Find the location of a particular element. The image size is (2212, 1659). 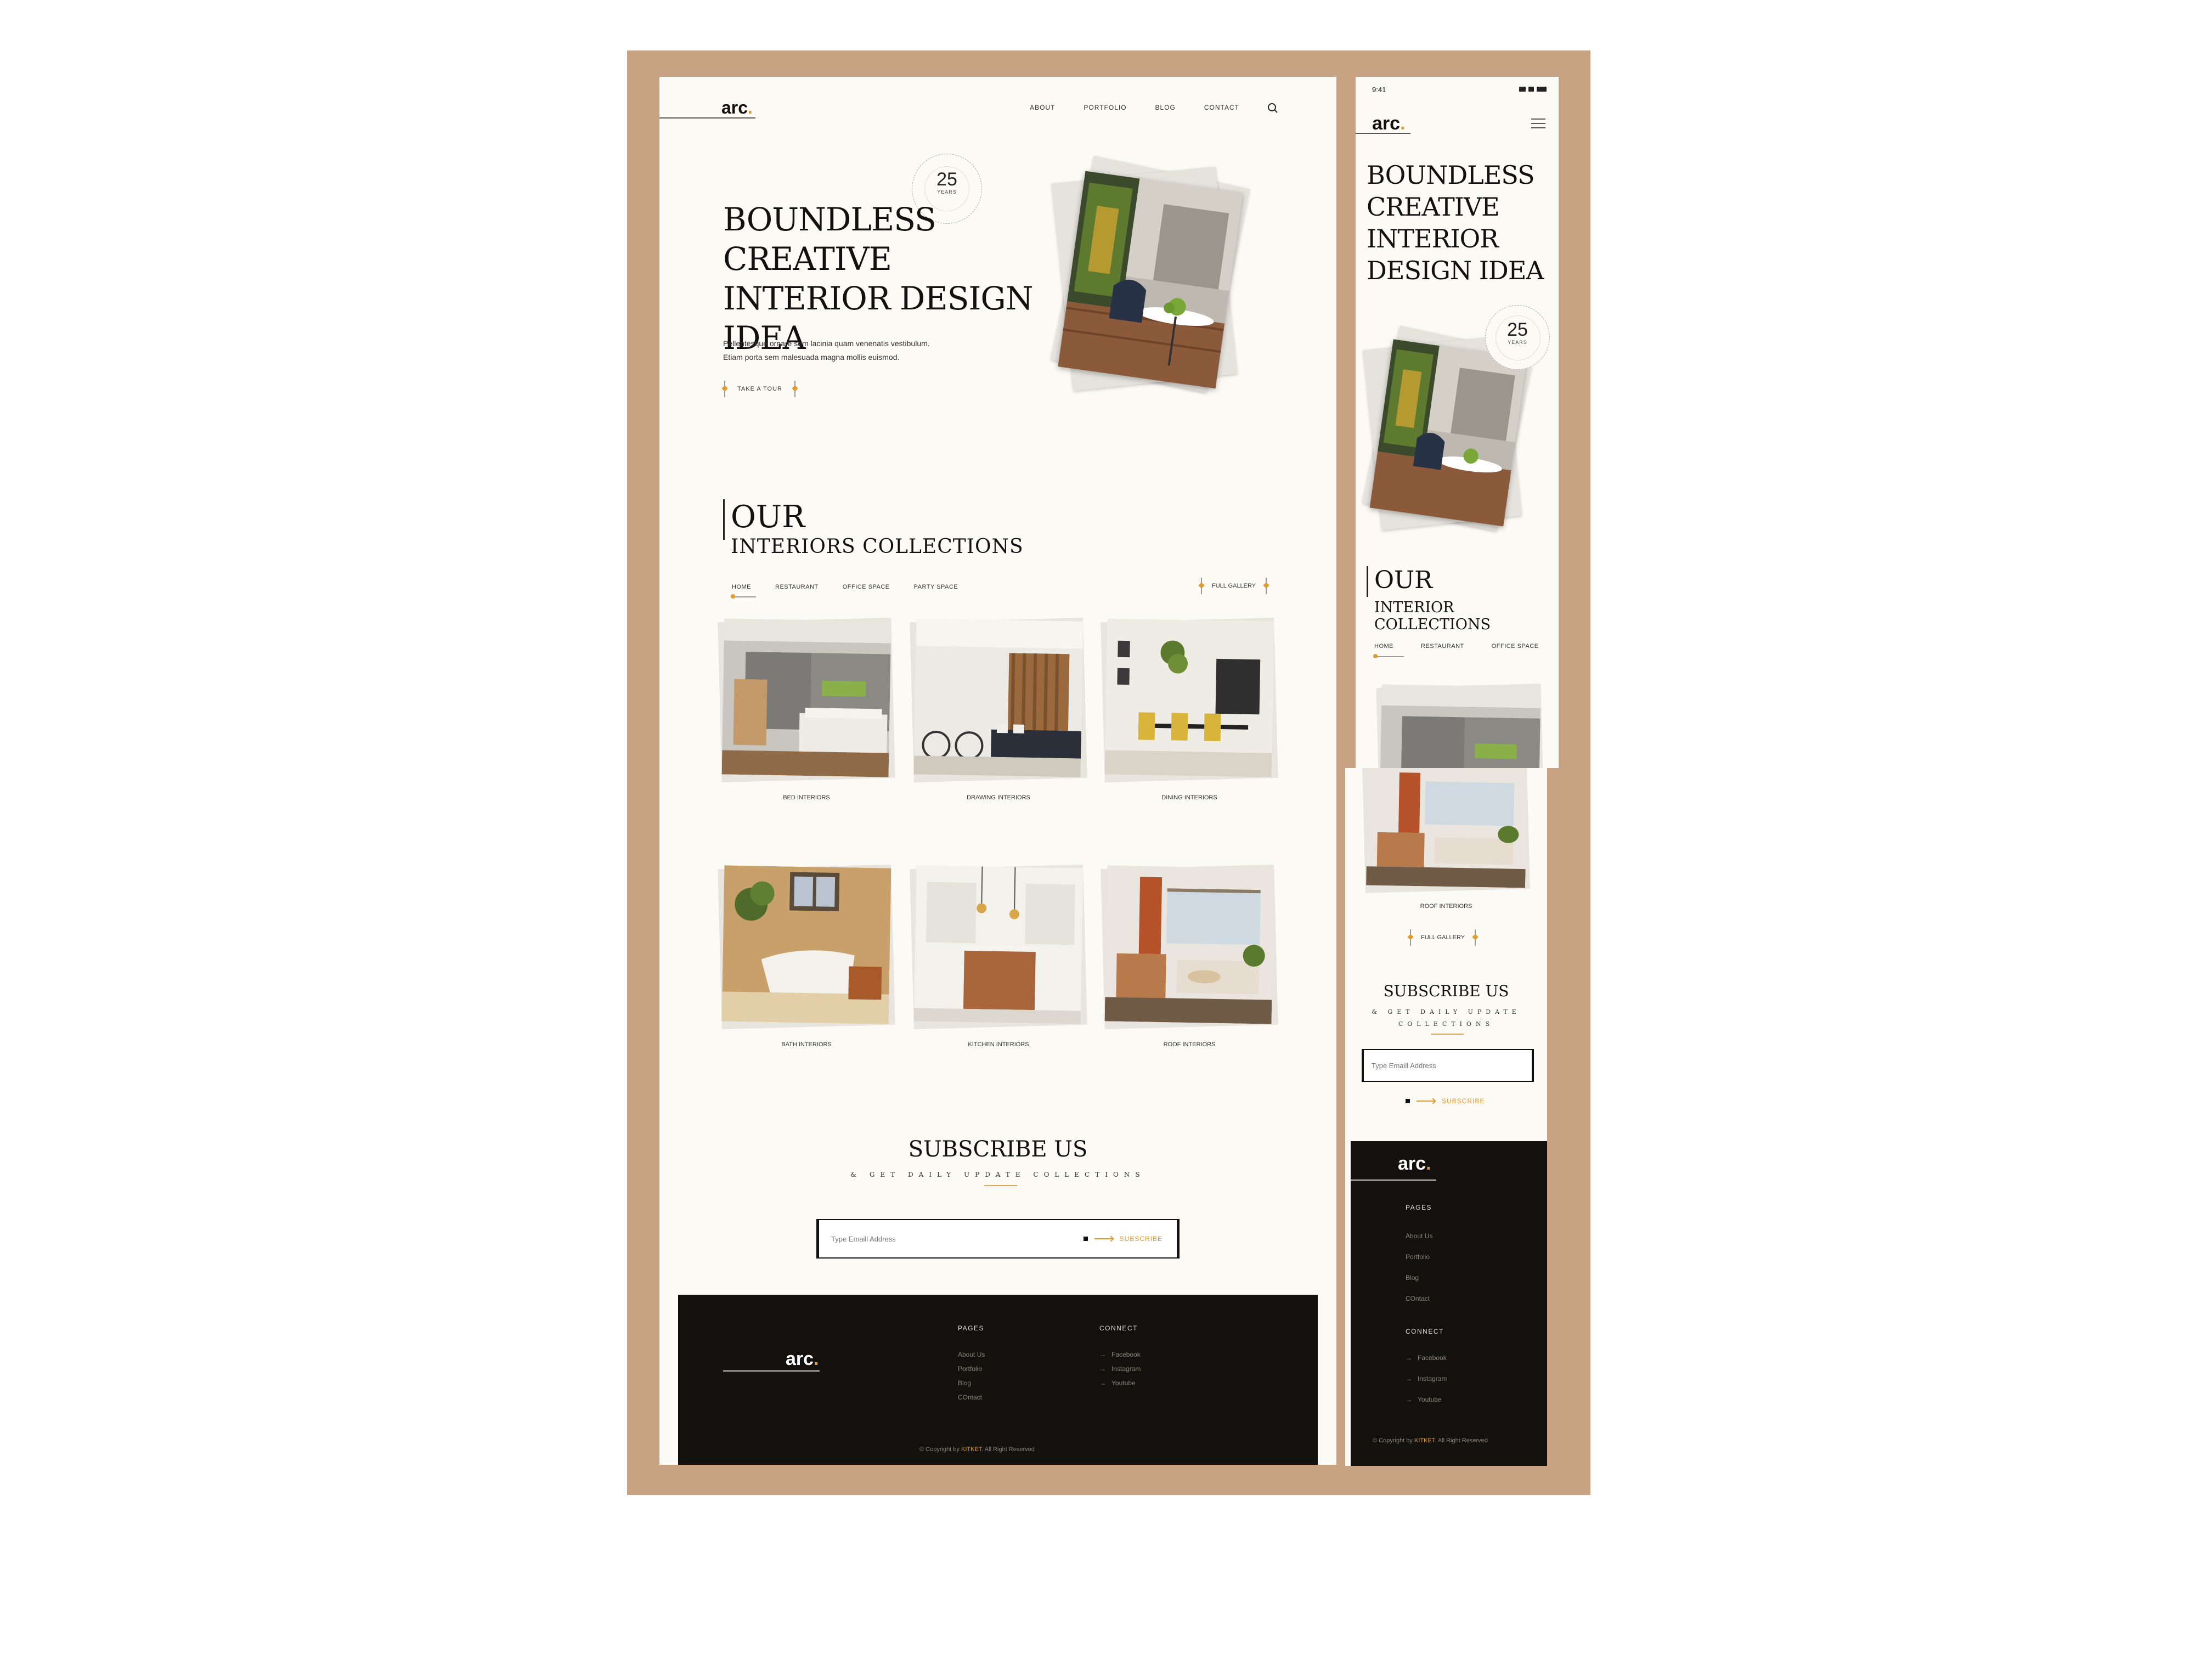

menu-icon is located at coordinates (1538, 125).